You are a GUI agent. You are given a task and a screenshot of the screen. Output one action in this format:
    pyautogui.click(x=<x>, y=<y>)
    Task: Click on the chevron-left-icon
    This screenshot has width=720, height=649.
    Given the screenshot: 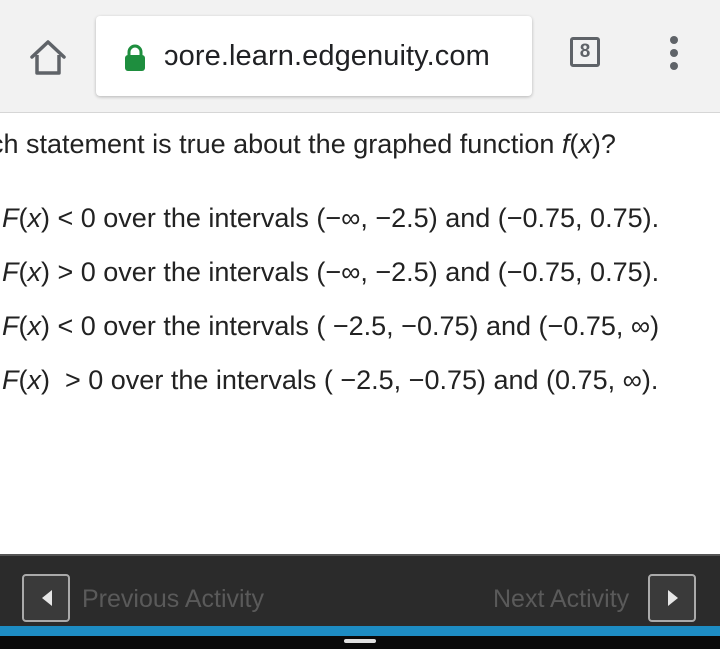 What is the action you would take?
    pyautogui.click(x=47, y=598)
    